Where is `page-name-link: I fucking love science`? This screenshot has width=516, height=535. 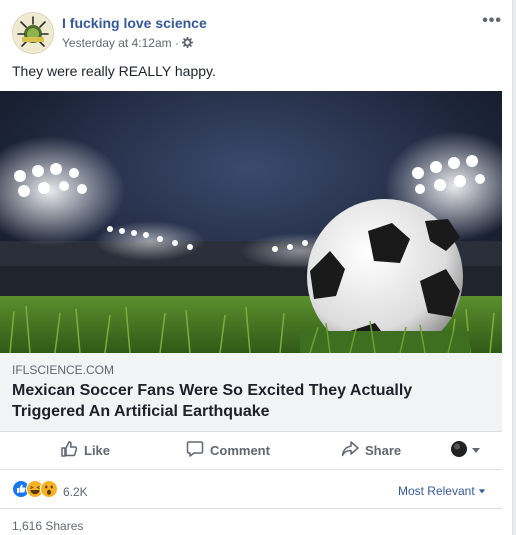
page-name-link: I fucking love science is located at coordinates (134, 23).